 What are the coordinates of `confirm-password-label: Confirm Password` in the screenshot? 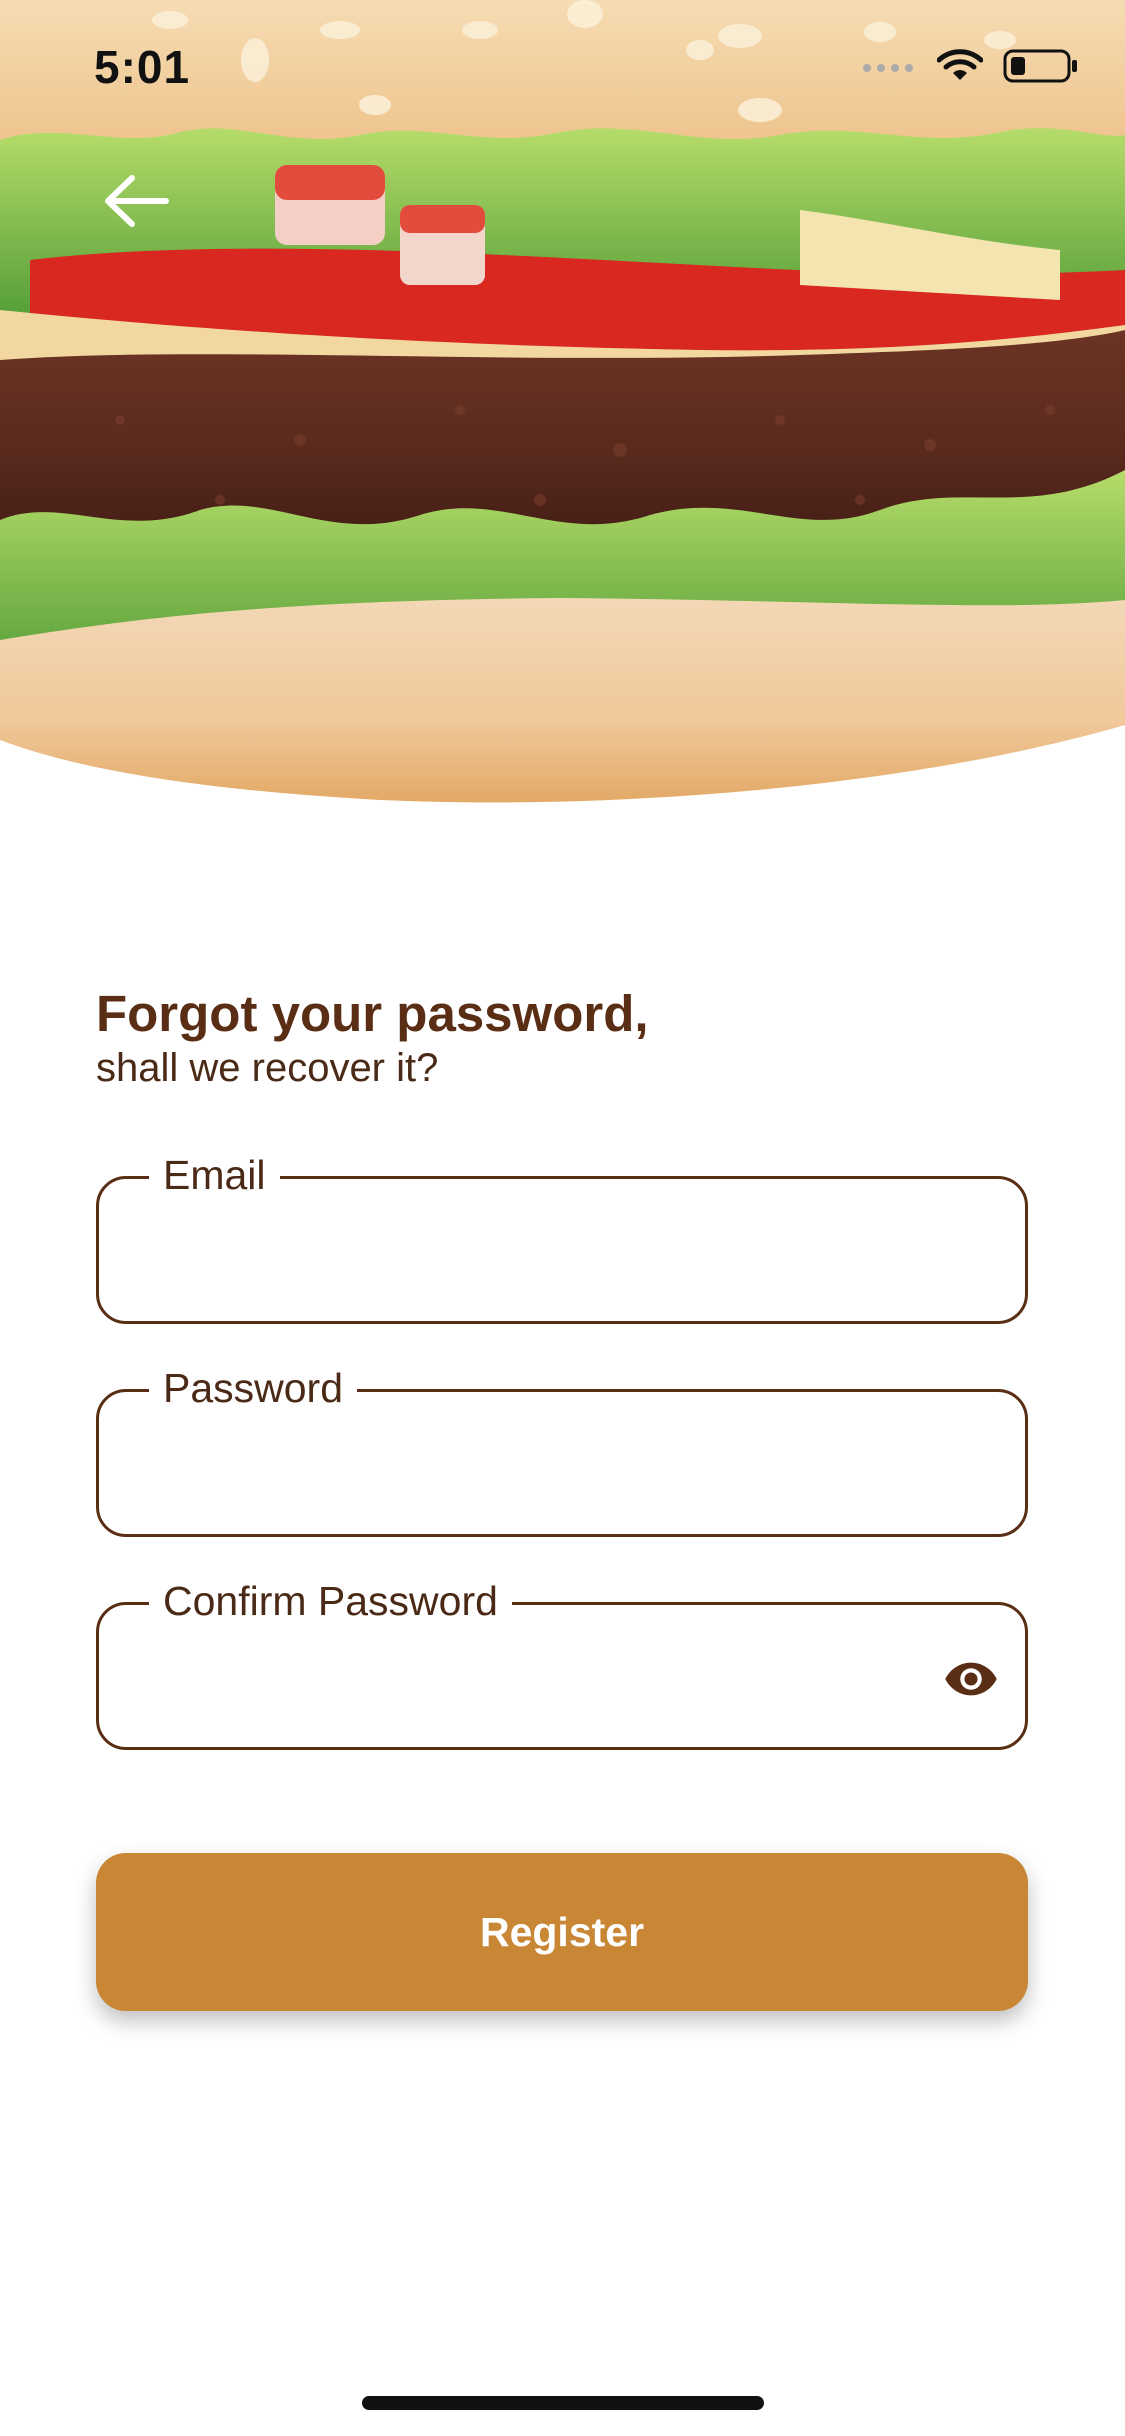 It's located at (330, 1601).